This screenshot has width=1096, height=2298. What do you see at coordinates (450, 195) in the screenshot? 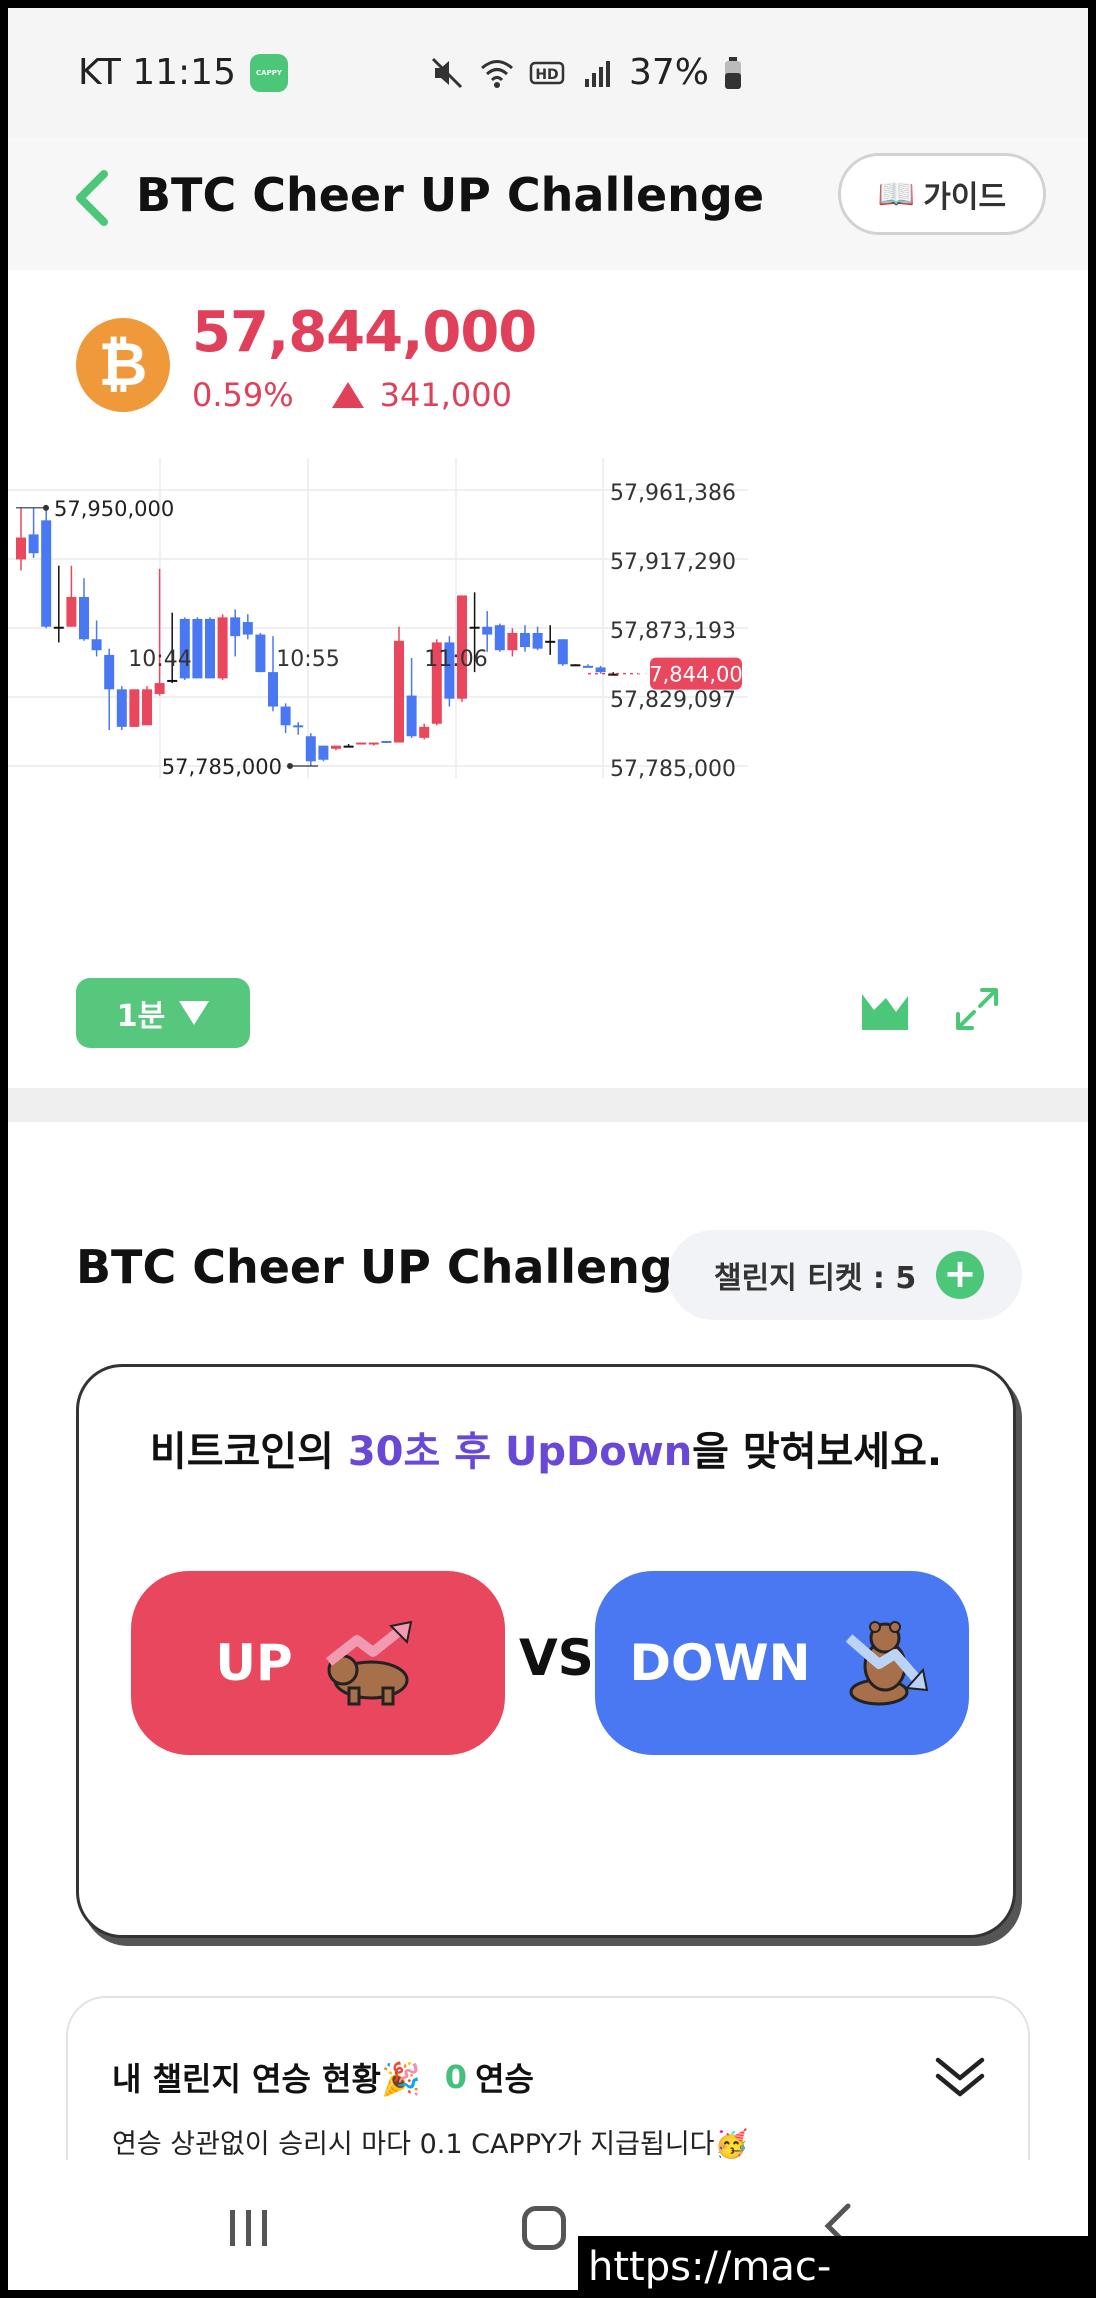
I see `page-title: BTC Cheer UP Challenge` at bounding box center [450, 195].